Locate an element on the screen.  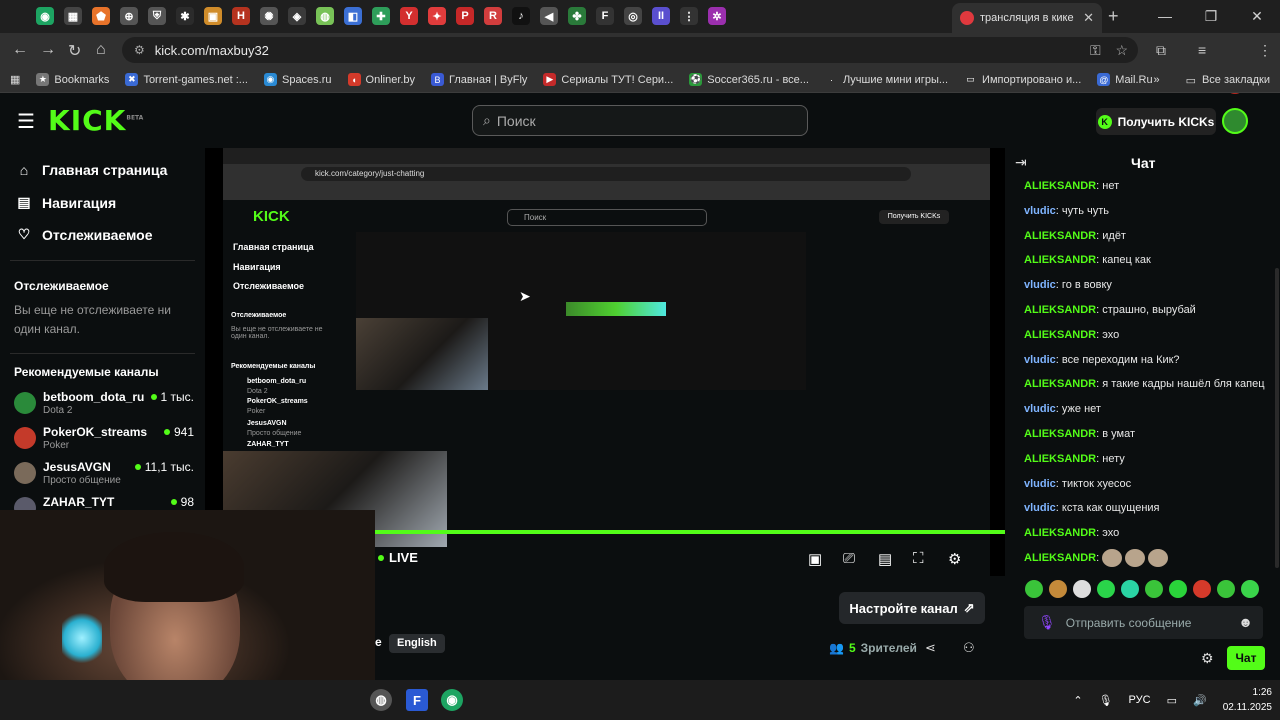
recommended-channel: JesusAVGN Просто общение 11,1 тыс. is located at coordinates (104, 474).